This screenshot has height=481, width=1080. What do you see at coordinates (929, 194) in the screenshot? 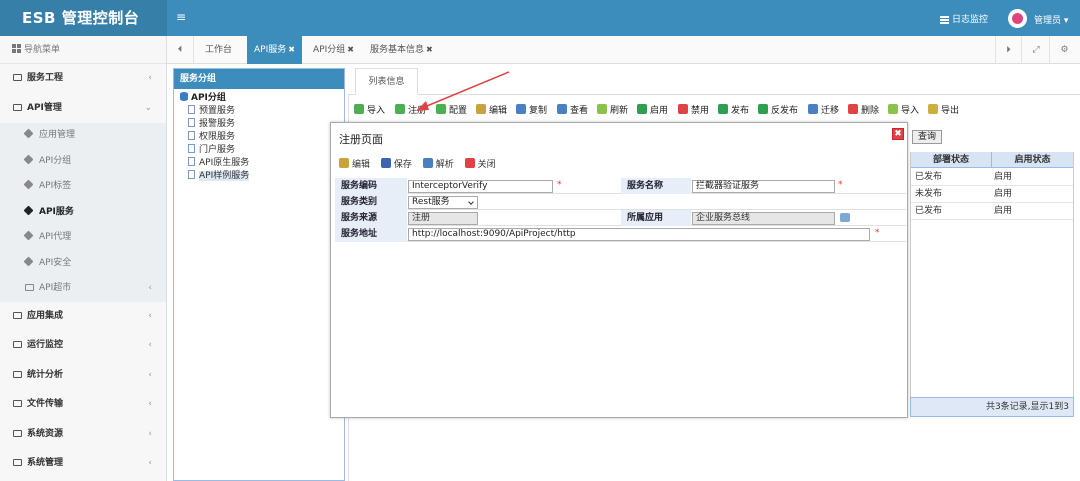
I see `table-cell: 未发布` at bounding box center [929, 194].